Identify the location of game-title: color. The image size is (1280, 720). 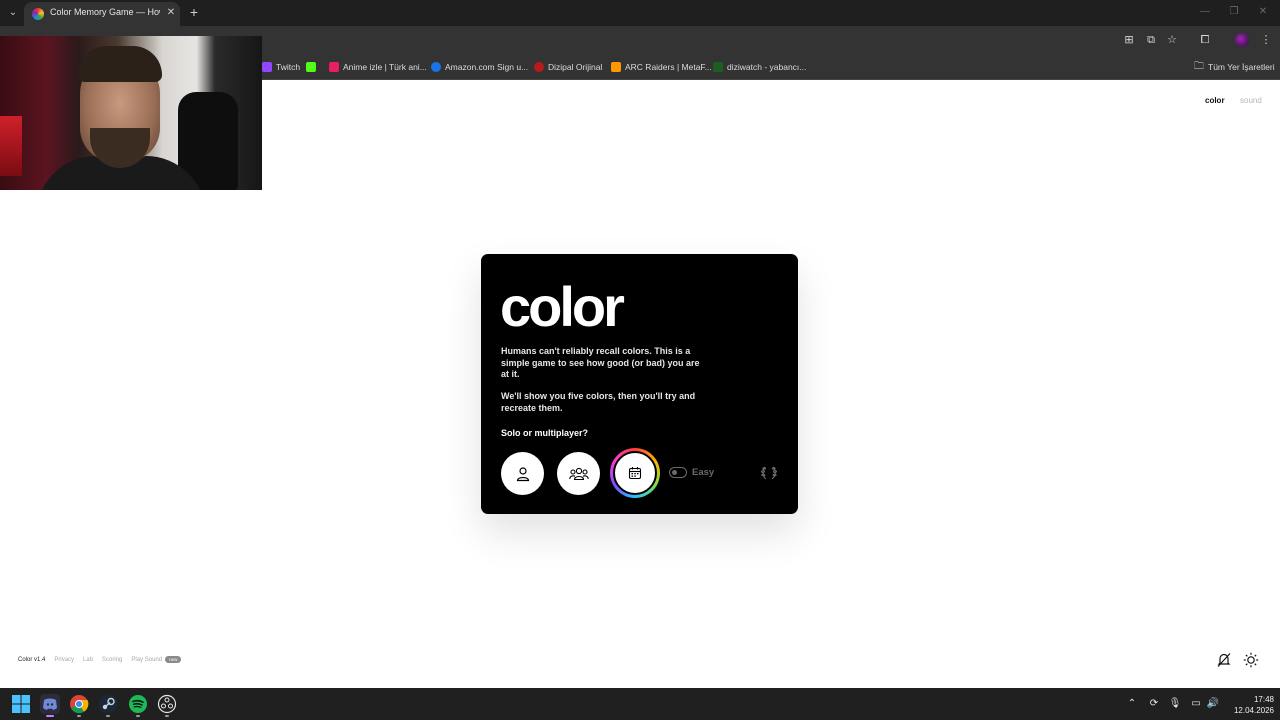
(562, 306).